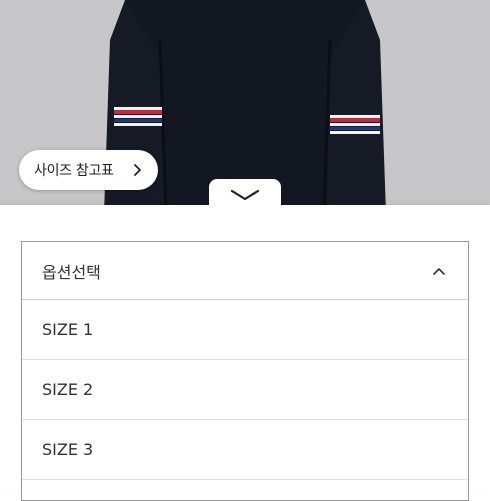 The height and width of the screenshot is (501, 490). I want to click on size-chart-label: 사이즈 참고표, so click(74, 171).